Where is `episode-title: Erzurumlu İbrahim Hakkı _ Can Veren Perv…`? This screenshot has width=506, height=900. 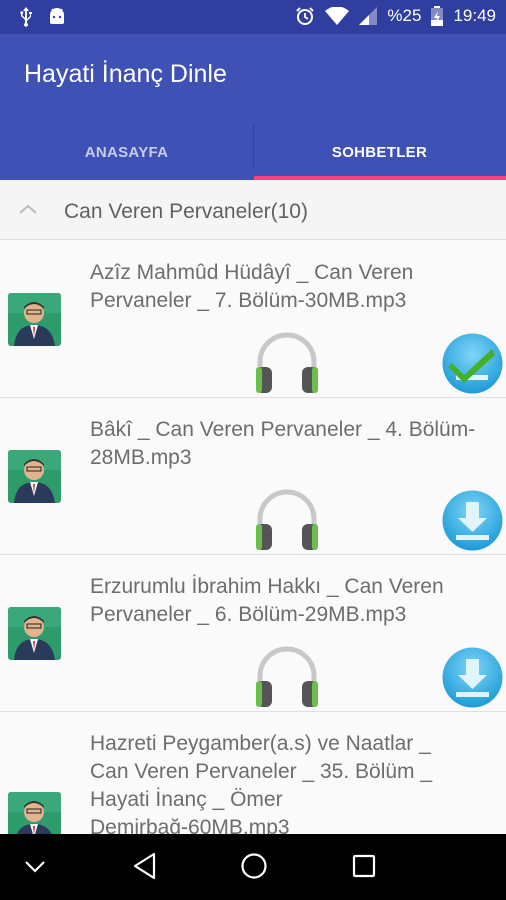 episode-title: Erzurumlu İbrahim Hakkı _ Can Veren Perv… is located at coordinates (267, 600).